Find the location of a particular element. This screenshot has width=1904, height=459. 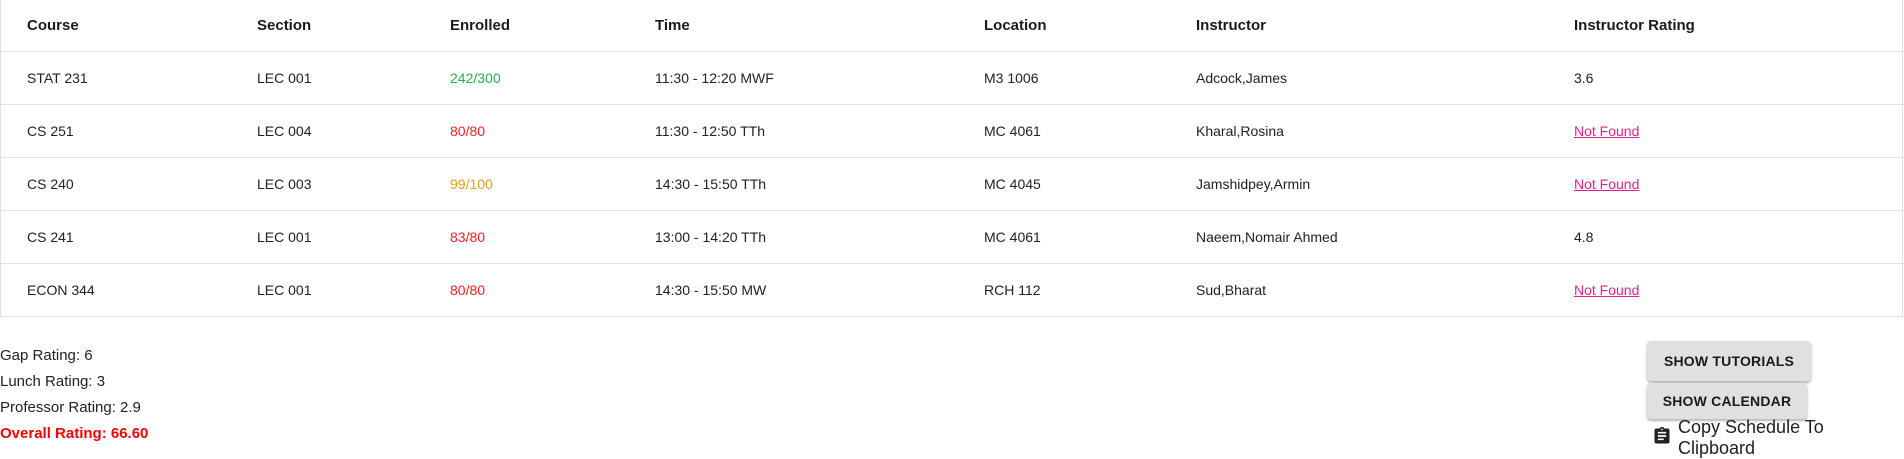

time-cell: 14:30 - 15:50 TTh is located at coordinates (819, 184).